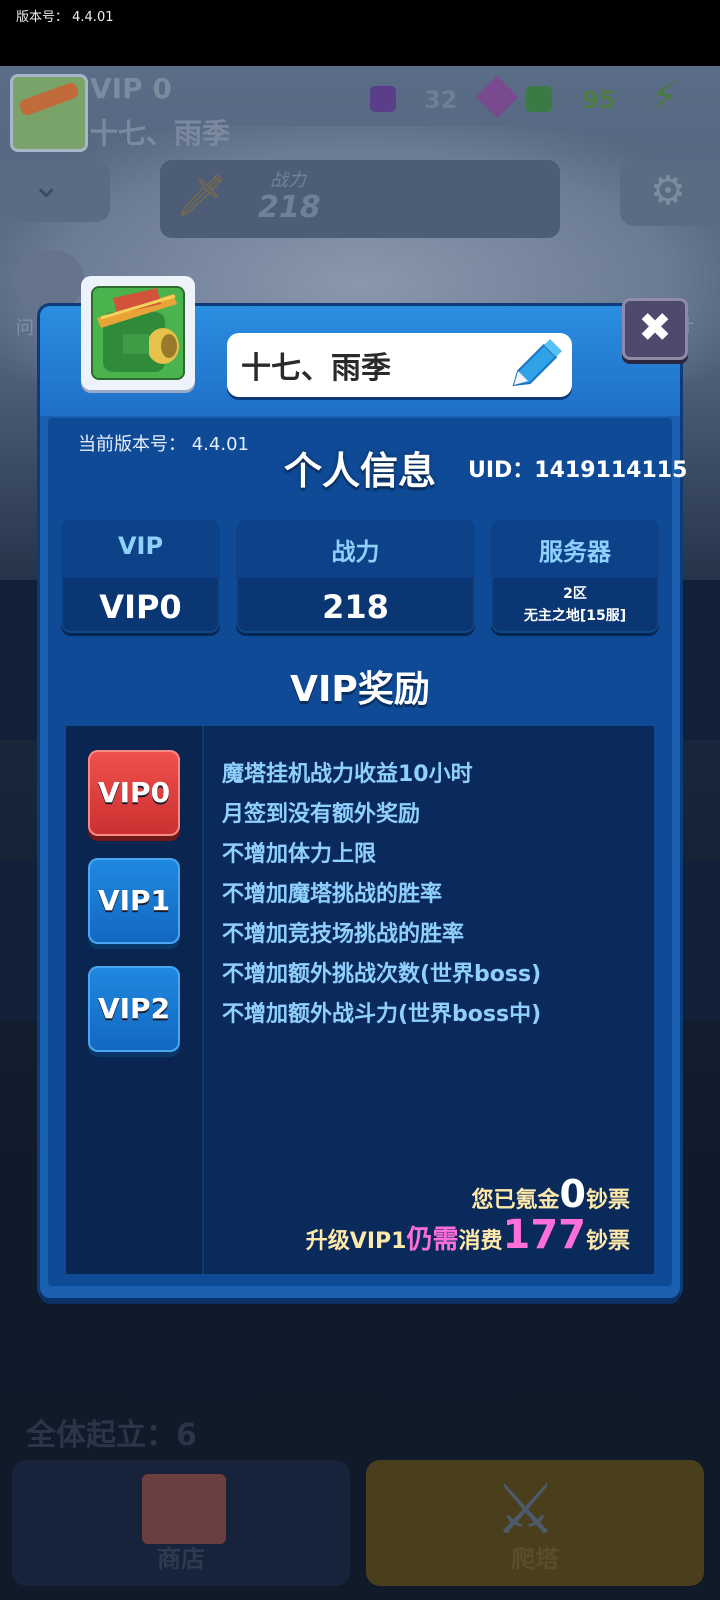  I want to click on player-uid: UID：1419114115, so click(578, 470).